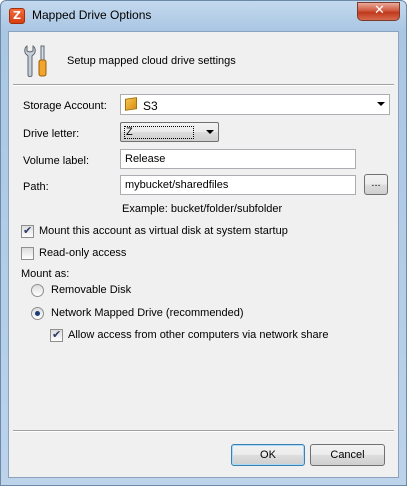 The image size is (407, 486). Describe the element at coordinates (27, 231) in the screenshot. I see `mount-startup-checkbox` at that location.